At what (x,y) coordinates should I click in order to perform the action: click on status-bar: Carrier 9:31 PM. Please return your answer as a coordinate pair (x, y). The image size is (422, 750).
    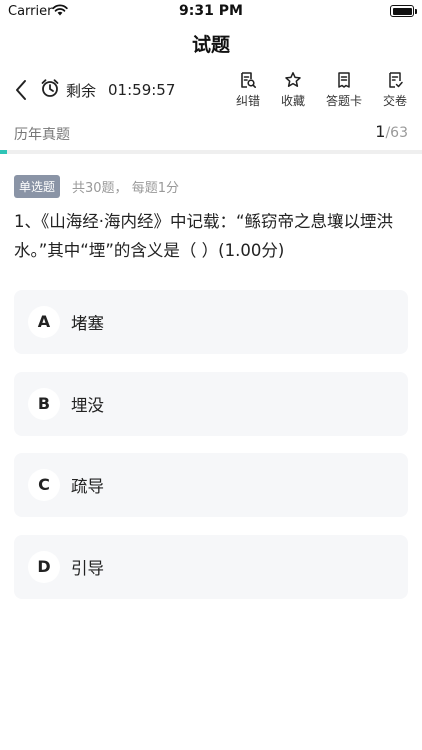
    Looking at the image, I should click on (211, 12).